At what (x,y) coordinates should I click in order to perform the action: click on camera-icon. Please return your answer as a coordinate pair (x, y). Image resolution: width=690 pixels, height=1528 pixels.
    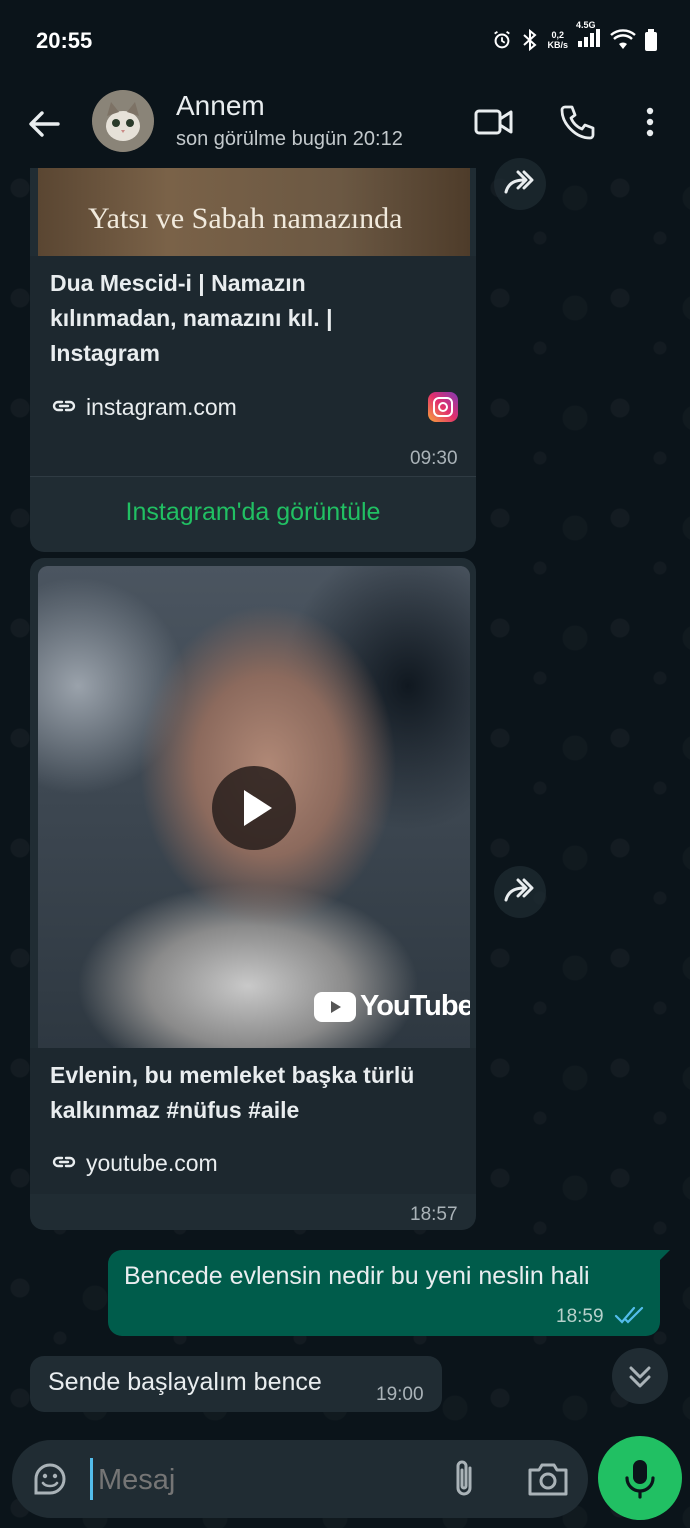
    Looking at the image, I should click on (548, 1479).